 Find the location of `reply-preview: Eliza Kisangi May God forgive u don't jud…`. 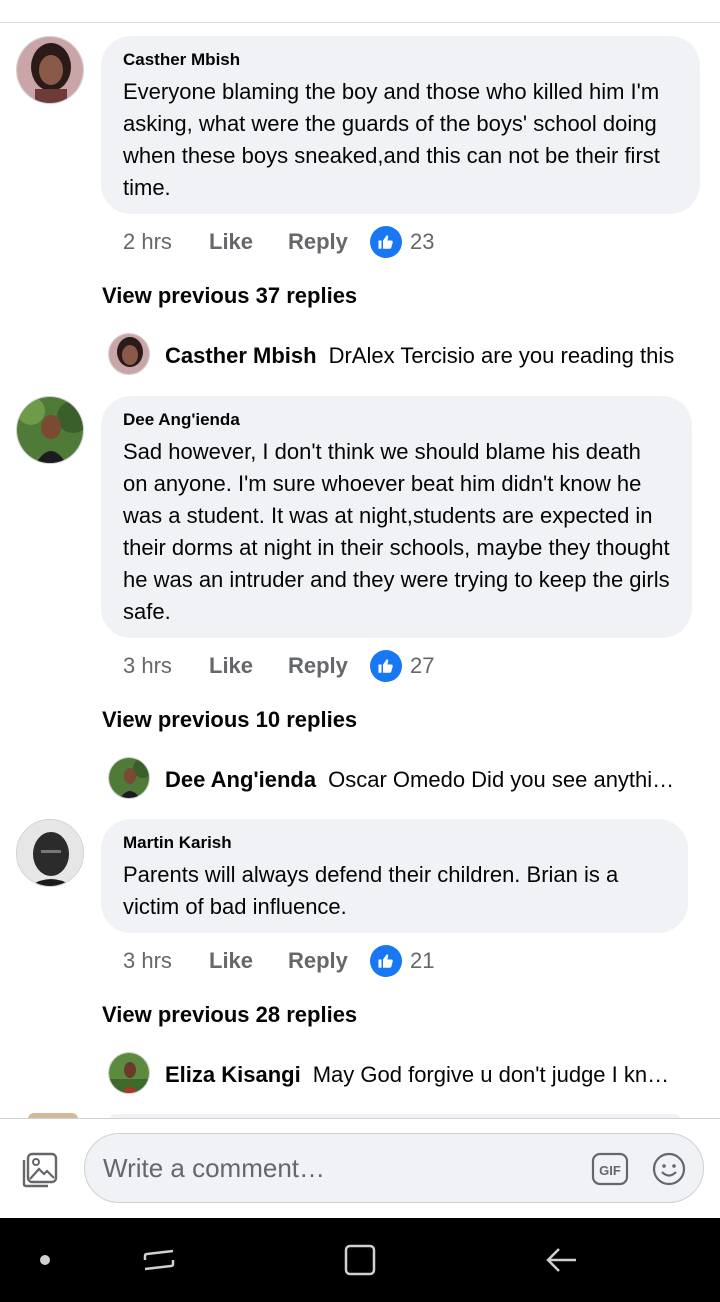

reply-preview: Eliza Kisangi May God forgive u don't jud… is located at coordinates (360, 1074).